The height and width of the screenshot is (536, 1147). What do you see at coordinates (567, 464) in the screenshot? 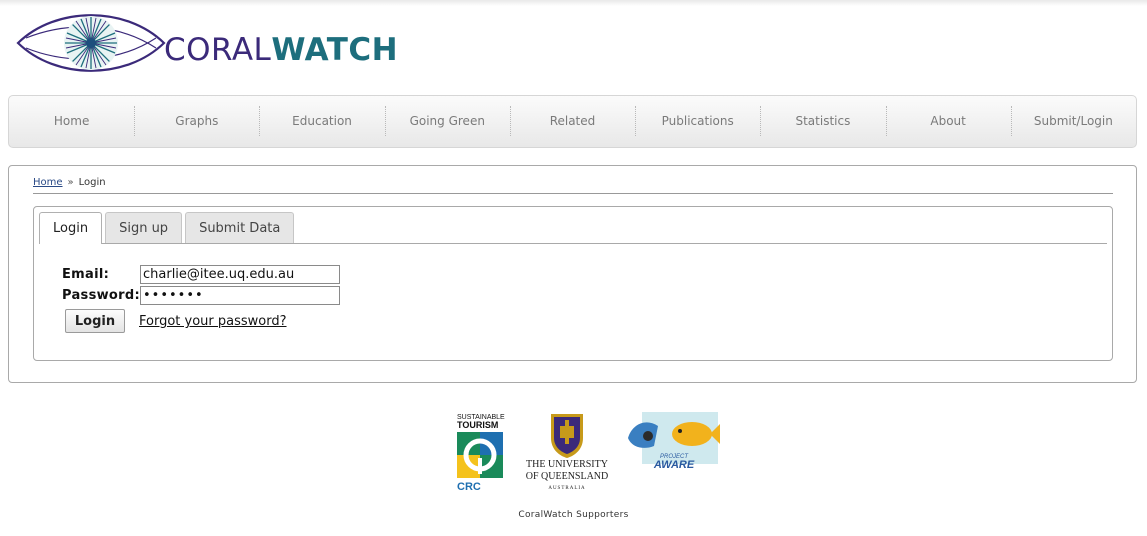
I see `uq-text-1: THE UNIVERSITY` at bounding box center [567, 464].